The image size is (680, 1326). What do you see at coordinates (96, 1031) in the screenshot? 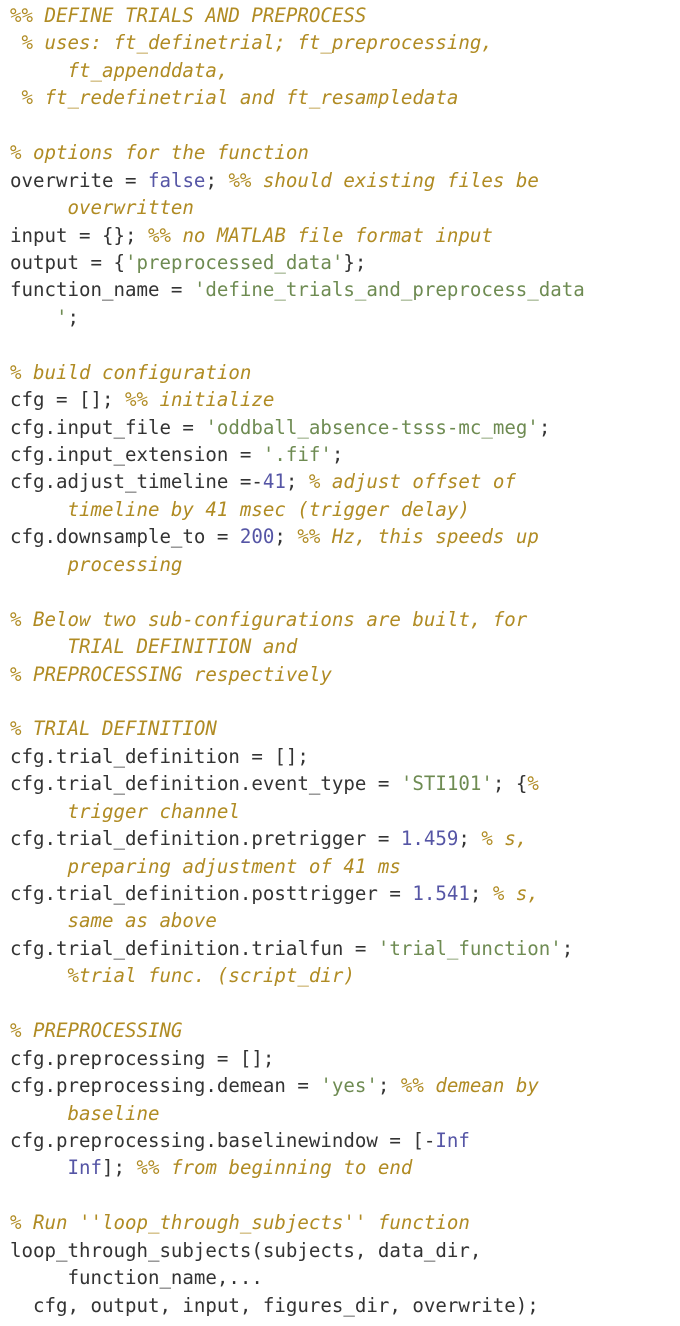
I see `code-token-comment: % PREPROCESSING` at bounding box center [96, 1031].